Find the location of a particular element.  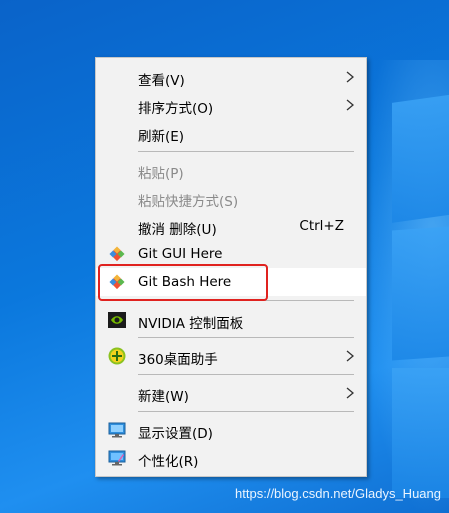

menu-item-new: 新建(W) is located at coordinates (231, 393).